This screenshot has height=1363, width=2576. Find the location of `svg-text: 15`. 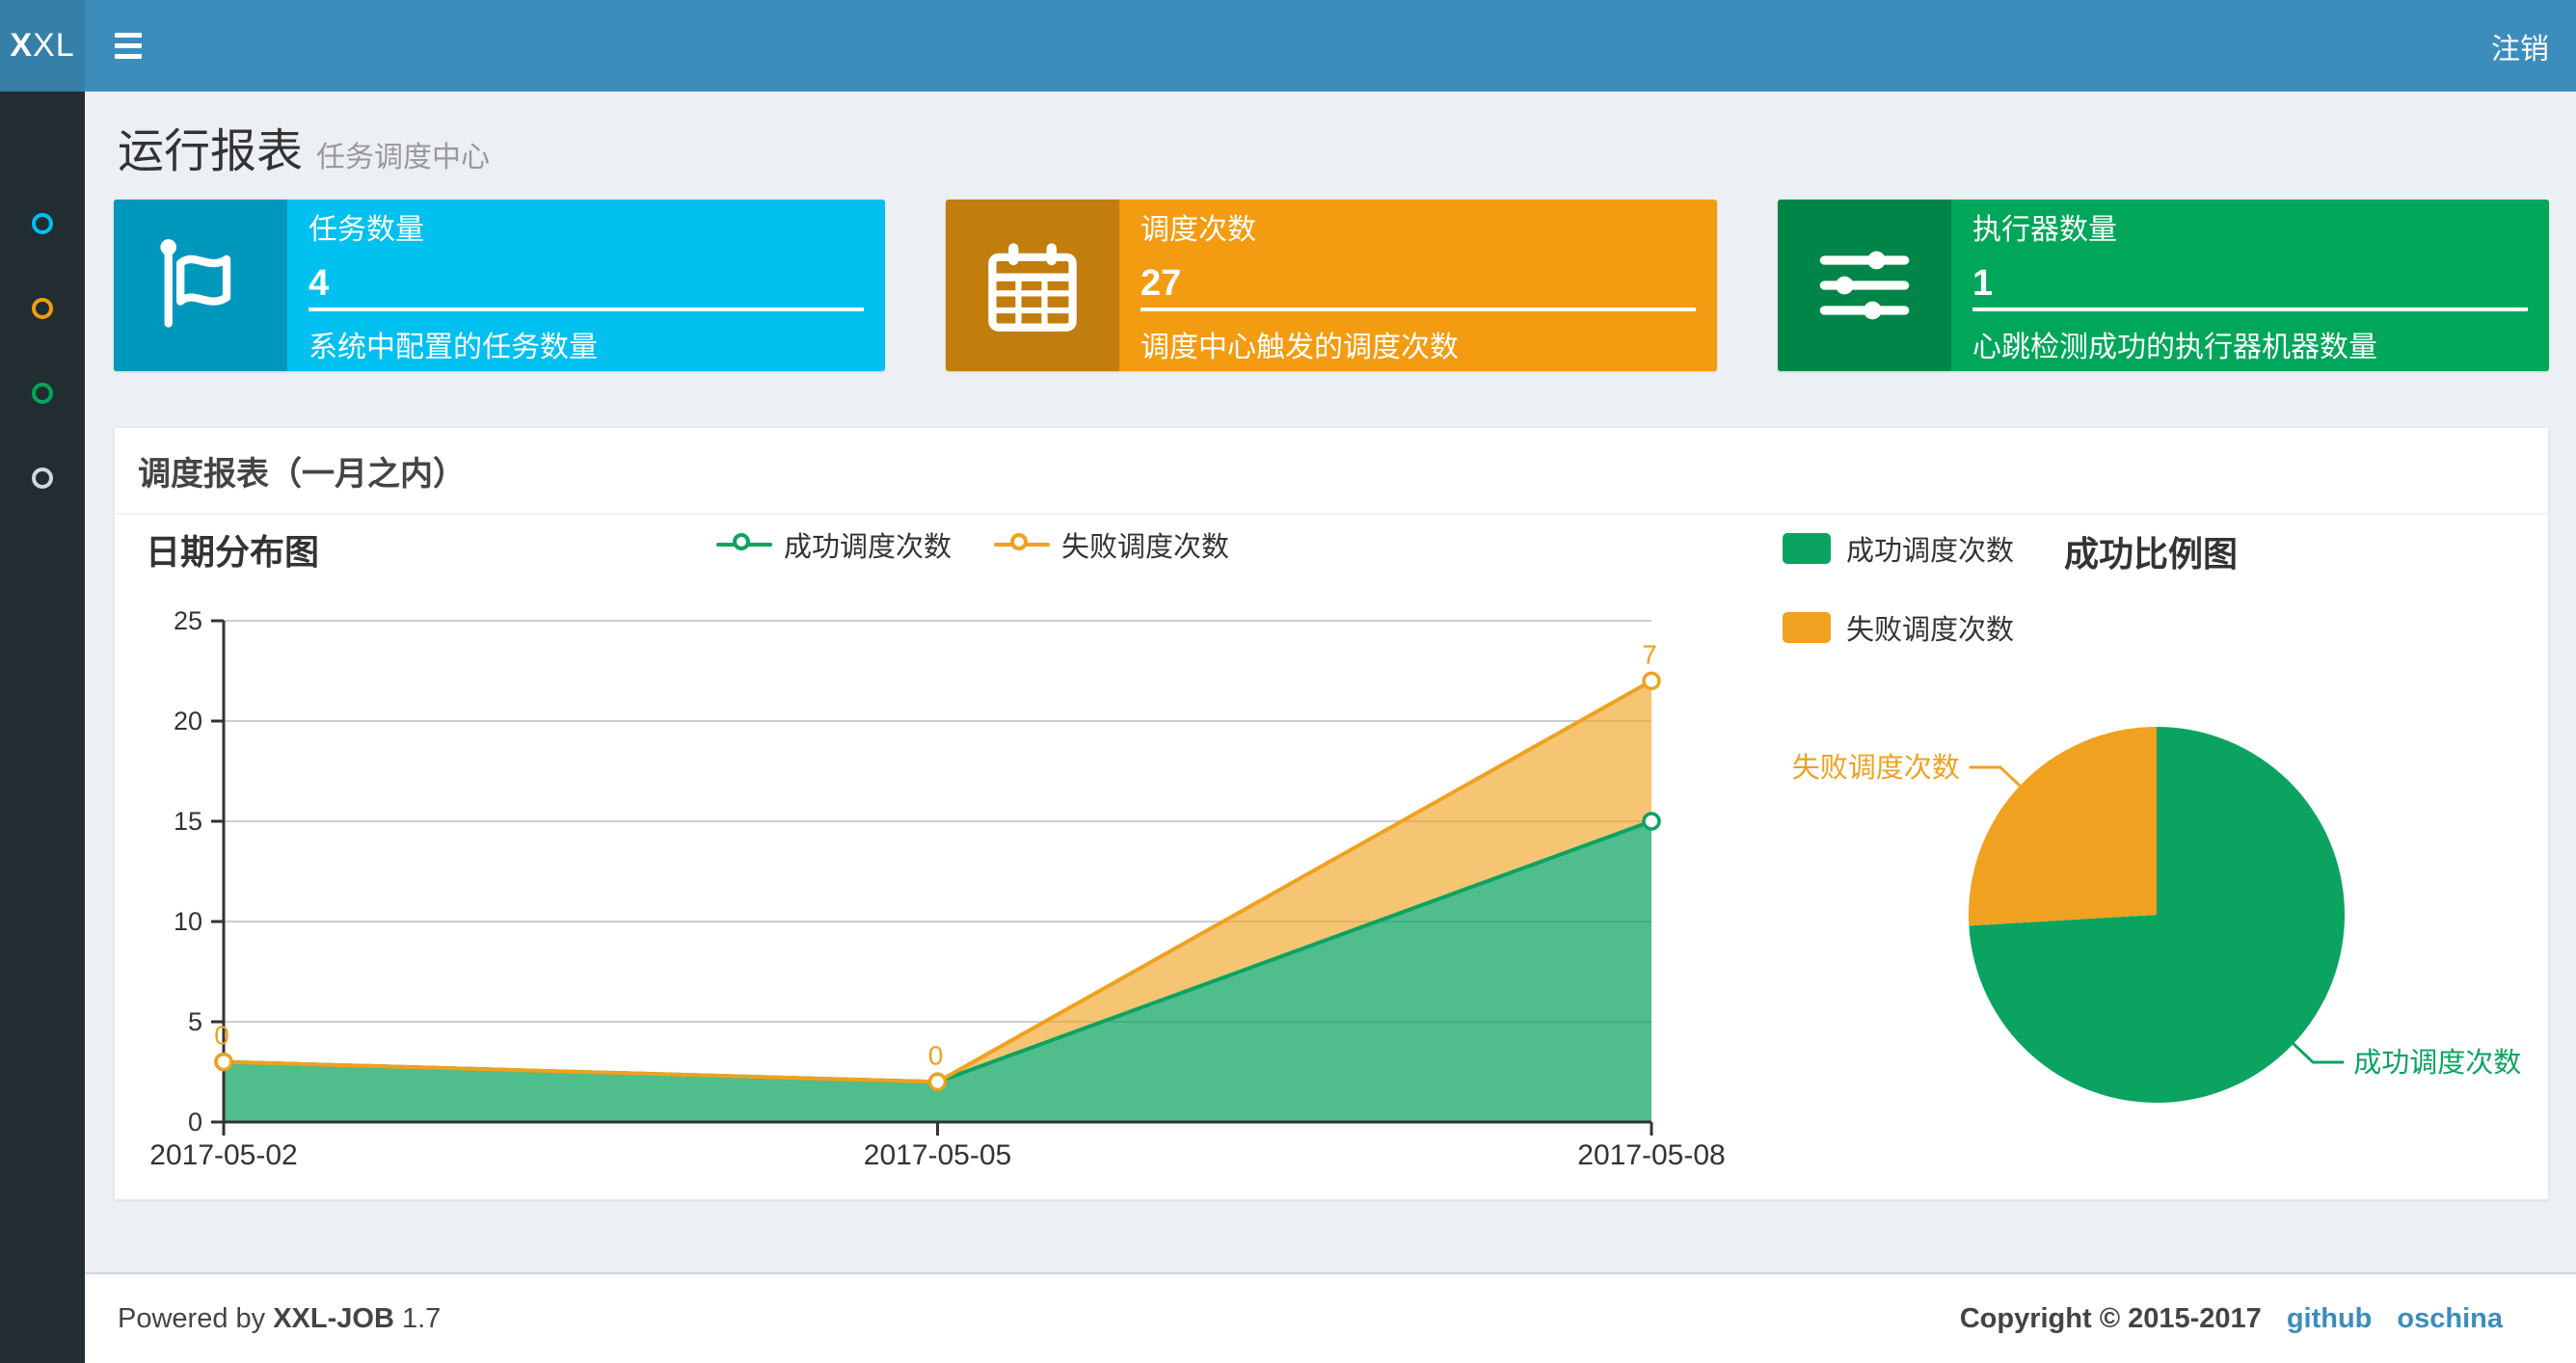

svg-text: 15 is located at coordinates (188, 821).